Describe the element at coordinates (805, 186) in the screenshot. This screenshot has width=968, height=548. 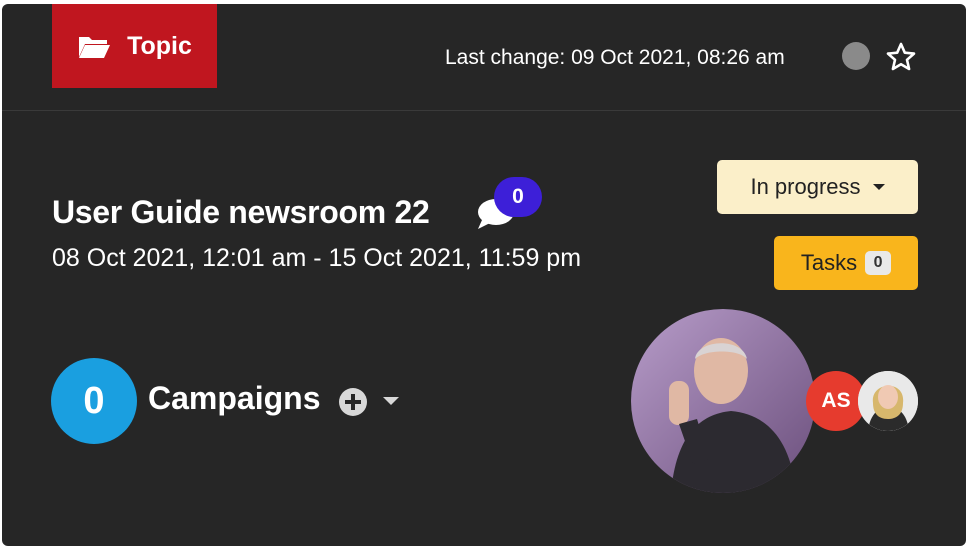
I see `status-label: In progress` at that location.